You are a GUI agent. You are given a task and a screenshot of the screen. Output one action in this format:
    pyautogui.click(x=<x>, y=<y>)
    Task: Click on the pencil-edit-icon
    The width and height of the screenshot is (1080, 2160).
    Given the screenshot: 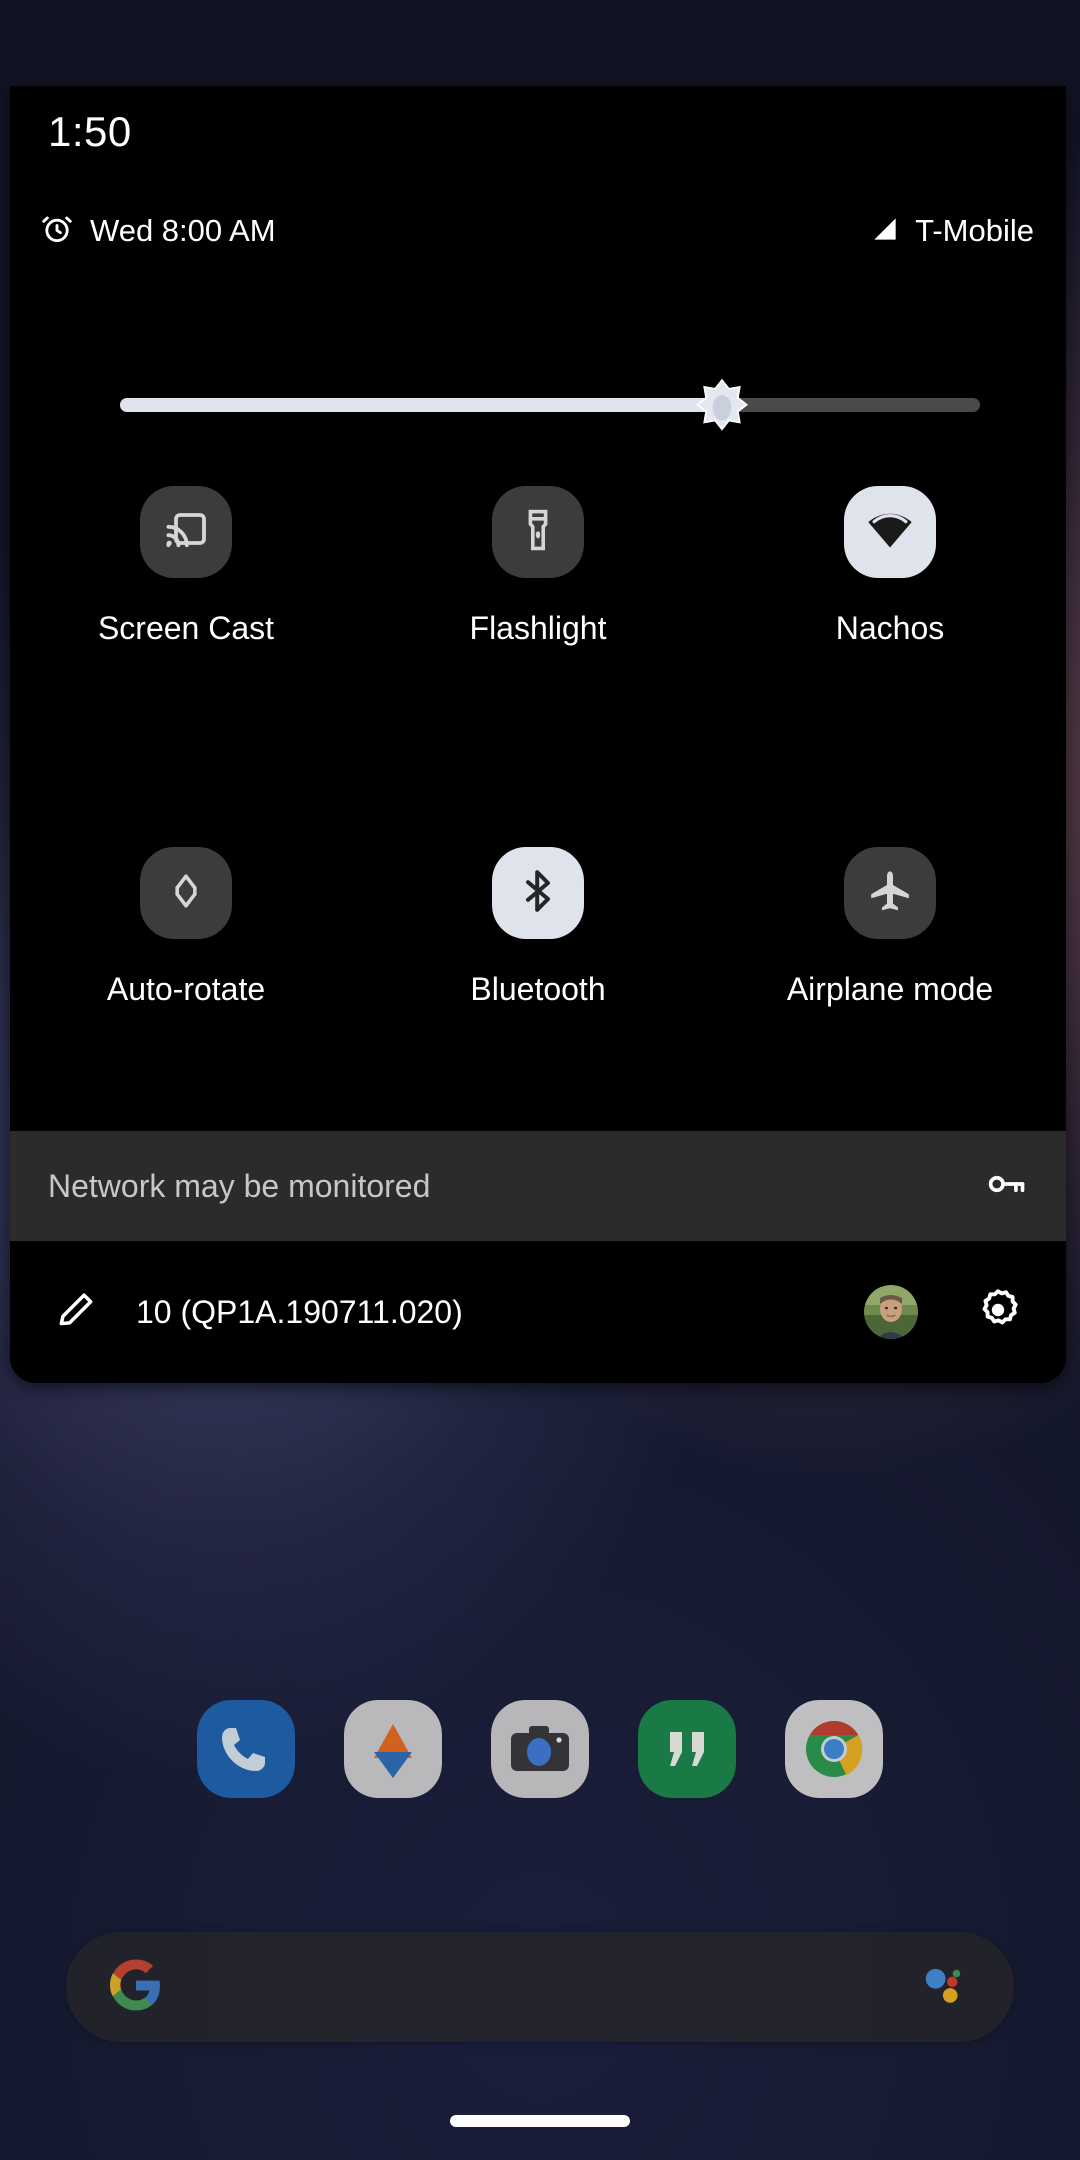 What is the action you would take?
    pyautogui.click(x=76, y=1312)
    